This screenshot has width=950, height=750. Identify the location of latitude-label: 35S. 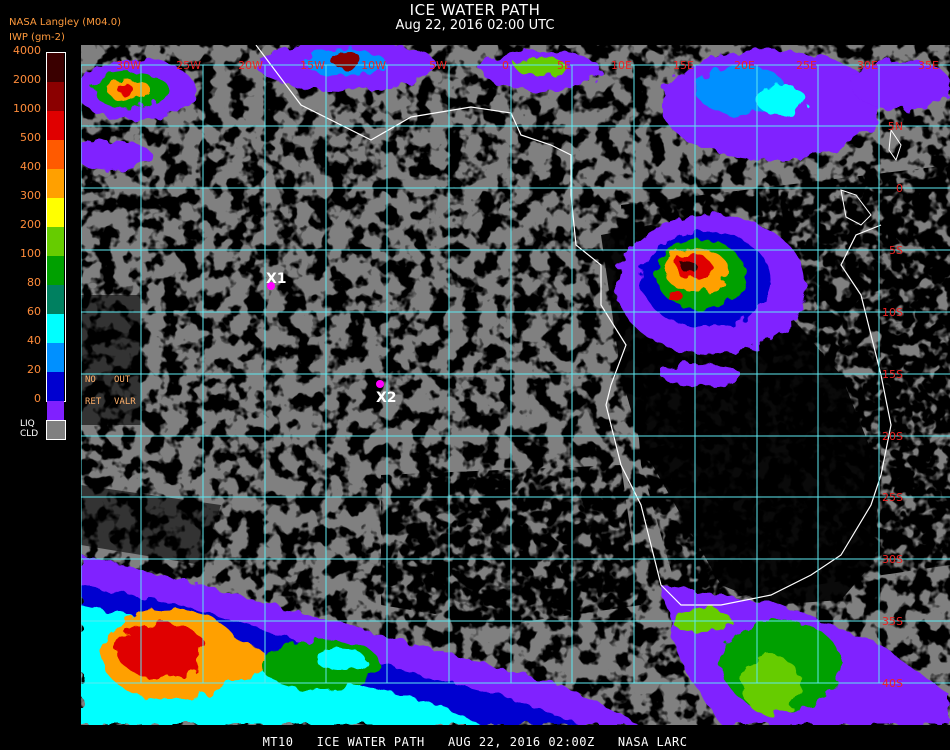
(892, 621).